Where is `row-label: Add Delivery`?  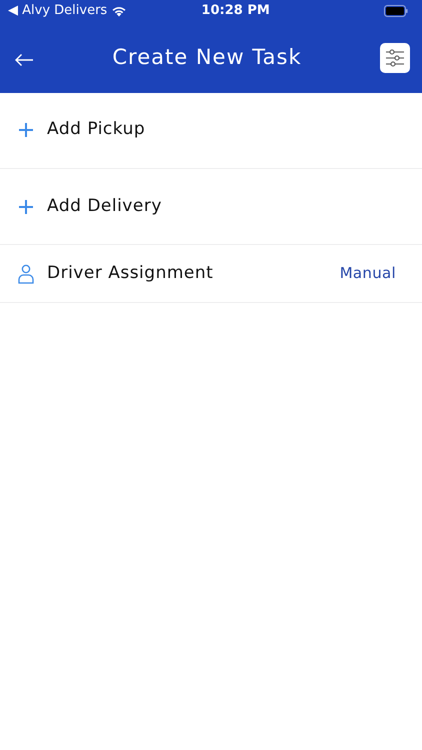
row-label: Add Delivery is located at coordinates (105, 206).